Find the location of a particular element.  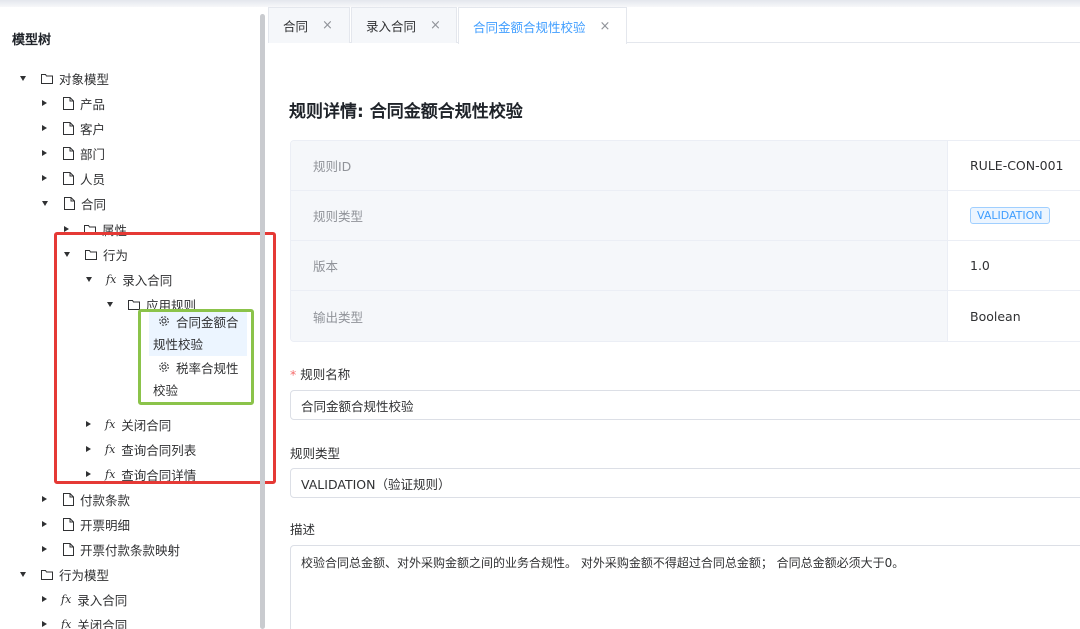

detail-row: 版本 1.0 is located at coordinates (685, 266).